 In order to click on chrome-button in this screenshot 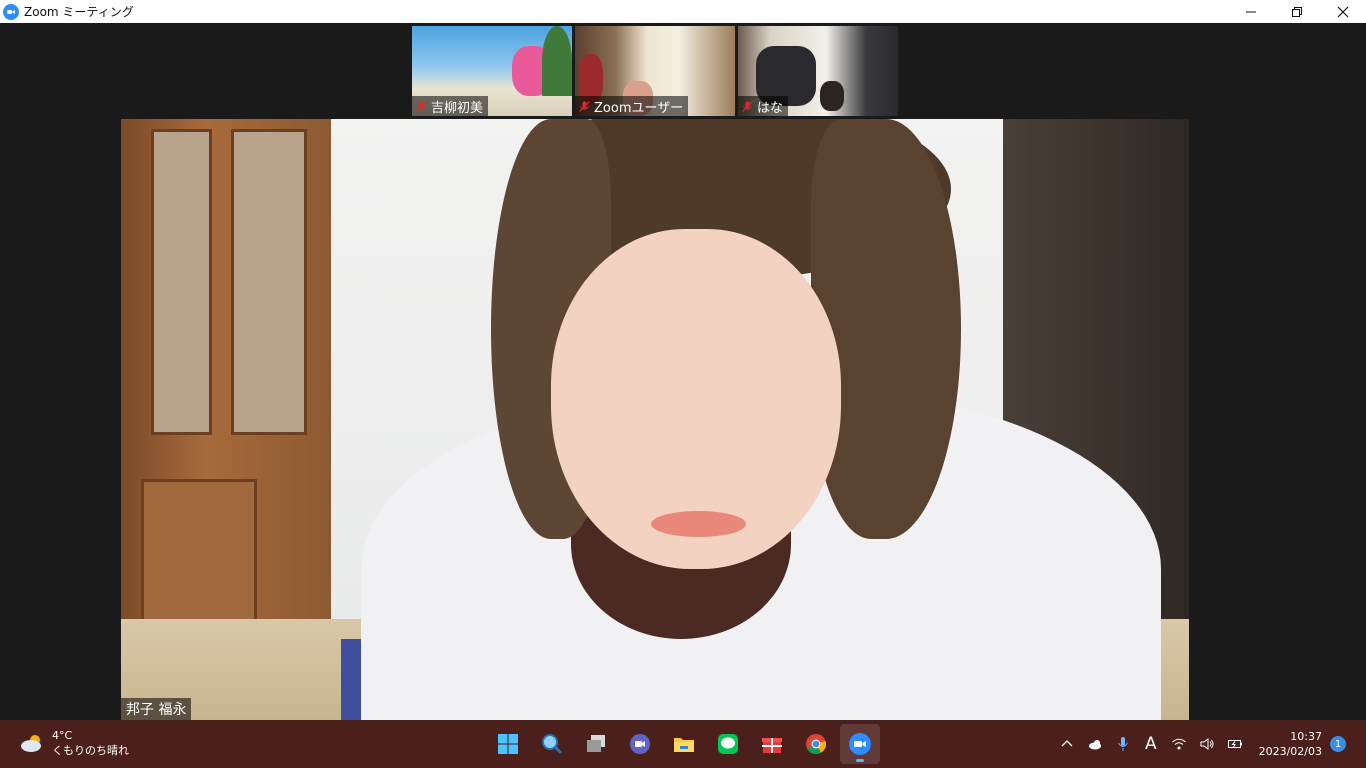, I will do `click(816, 744)`.